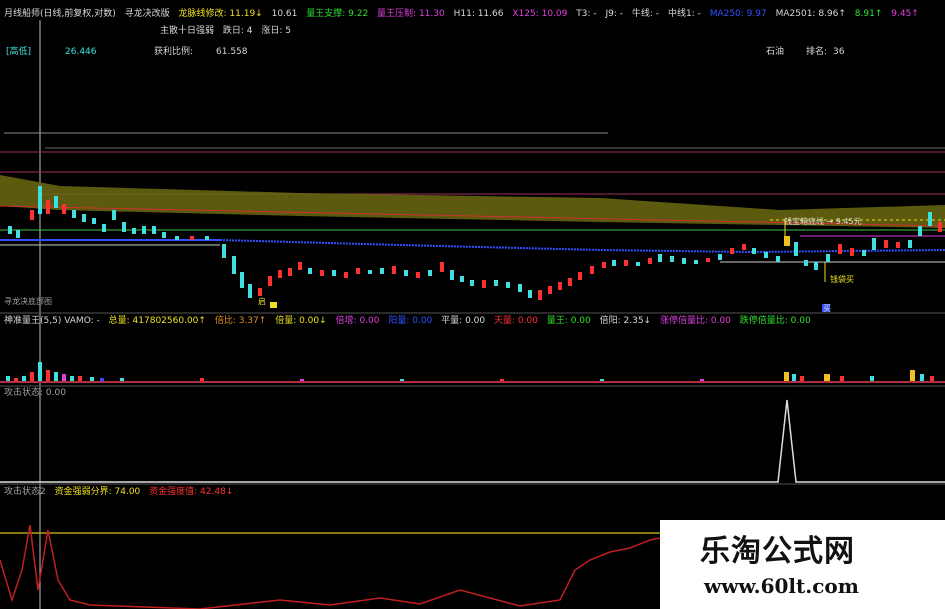  What do you see at coordinates (187, 31) in the screenshot?
I see `label: 主散十日强弱` at bounding box center [187, 31].